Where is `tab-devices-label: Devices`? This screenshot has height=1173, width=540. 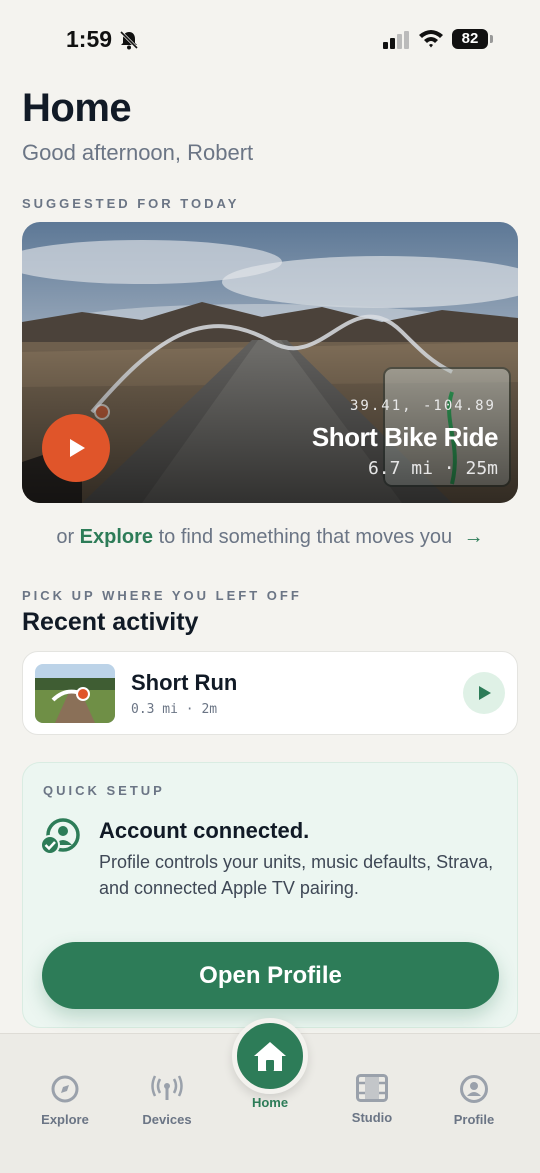
tab-devices-label: Devices is located at coordinates (167, 1119).